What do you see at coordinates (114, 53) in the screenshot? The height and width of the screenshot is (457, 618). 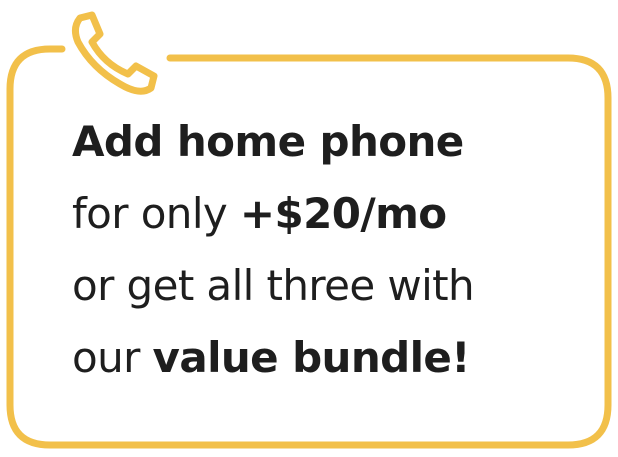 I see `phone-icon` at bounding box center [114, 53].